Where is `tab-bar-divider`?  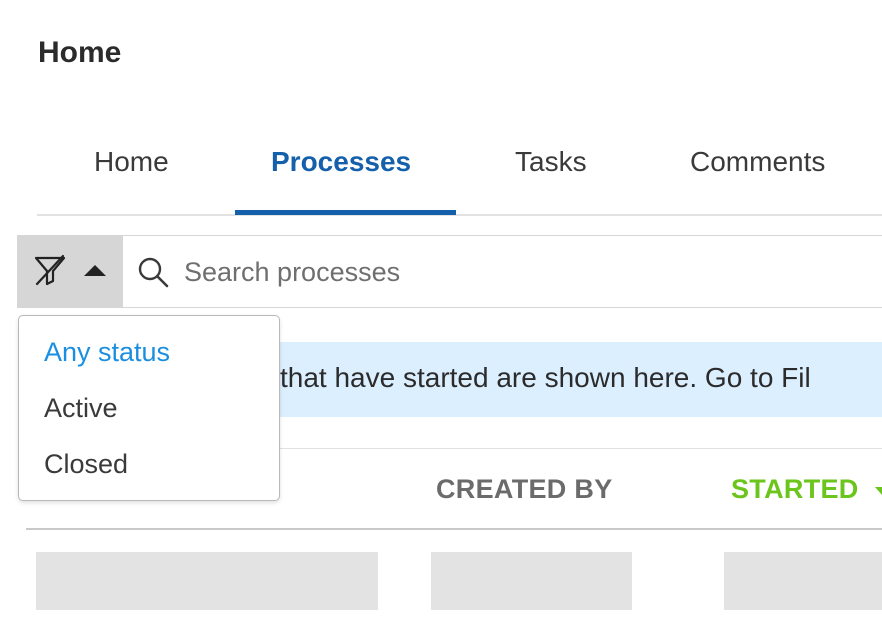 tab-bar-divider is located at coordinates (459, 215).